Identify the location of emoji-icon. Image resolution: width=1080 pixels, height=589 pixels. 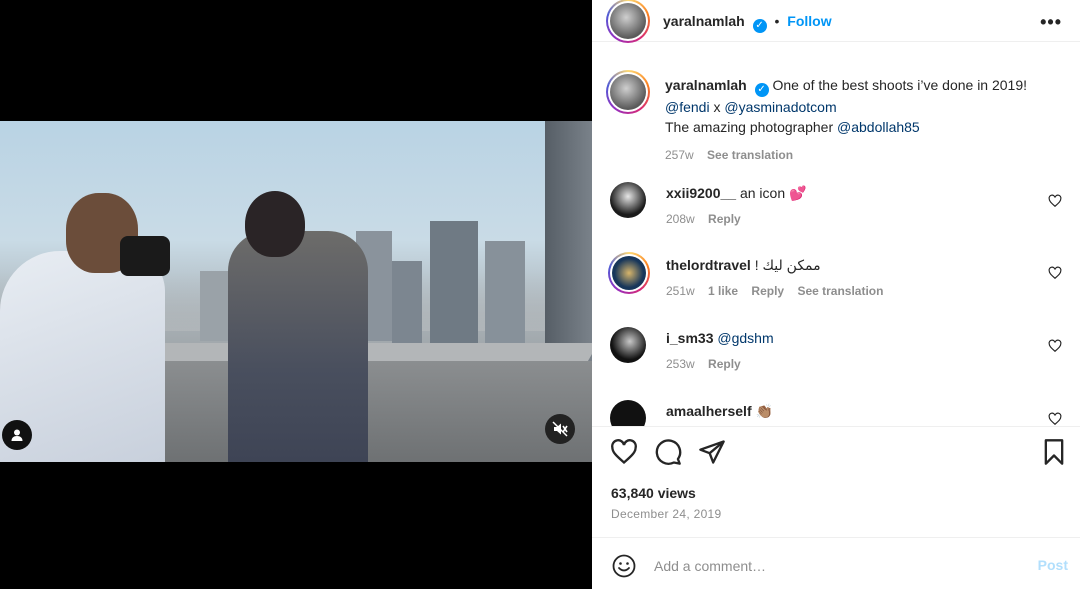
(624, 566).